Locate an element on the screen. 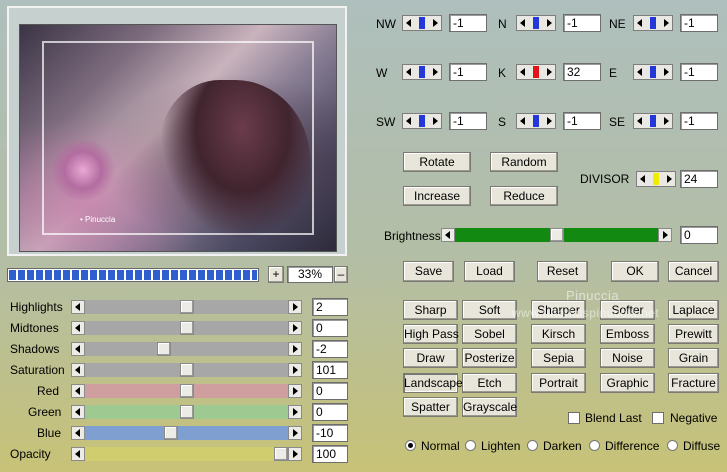  matrix-thumb-e is located at coordinates (653, 72).